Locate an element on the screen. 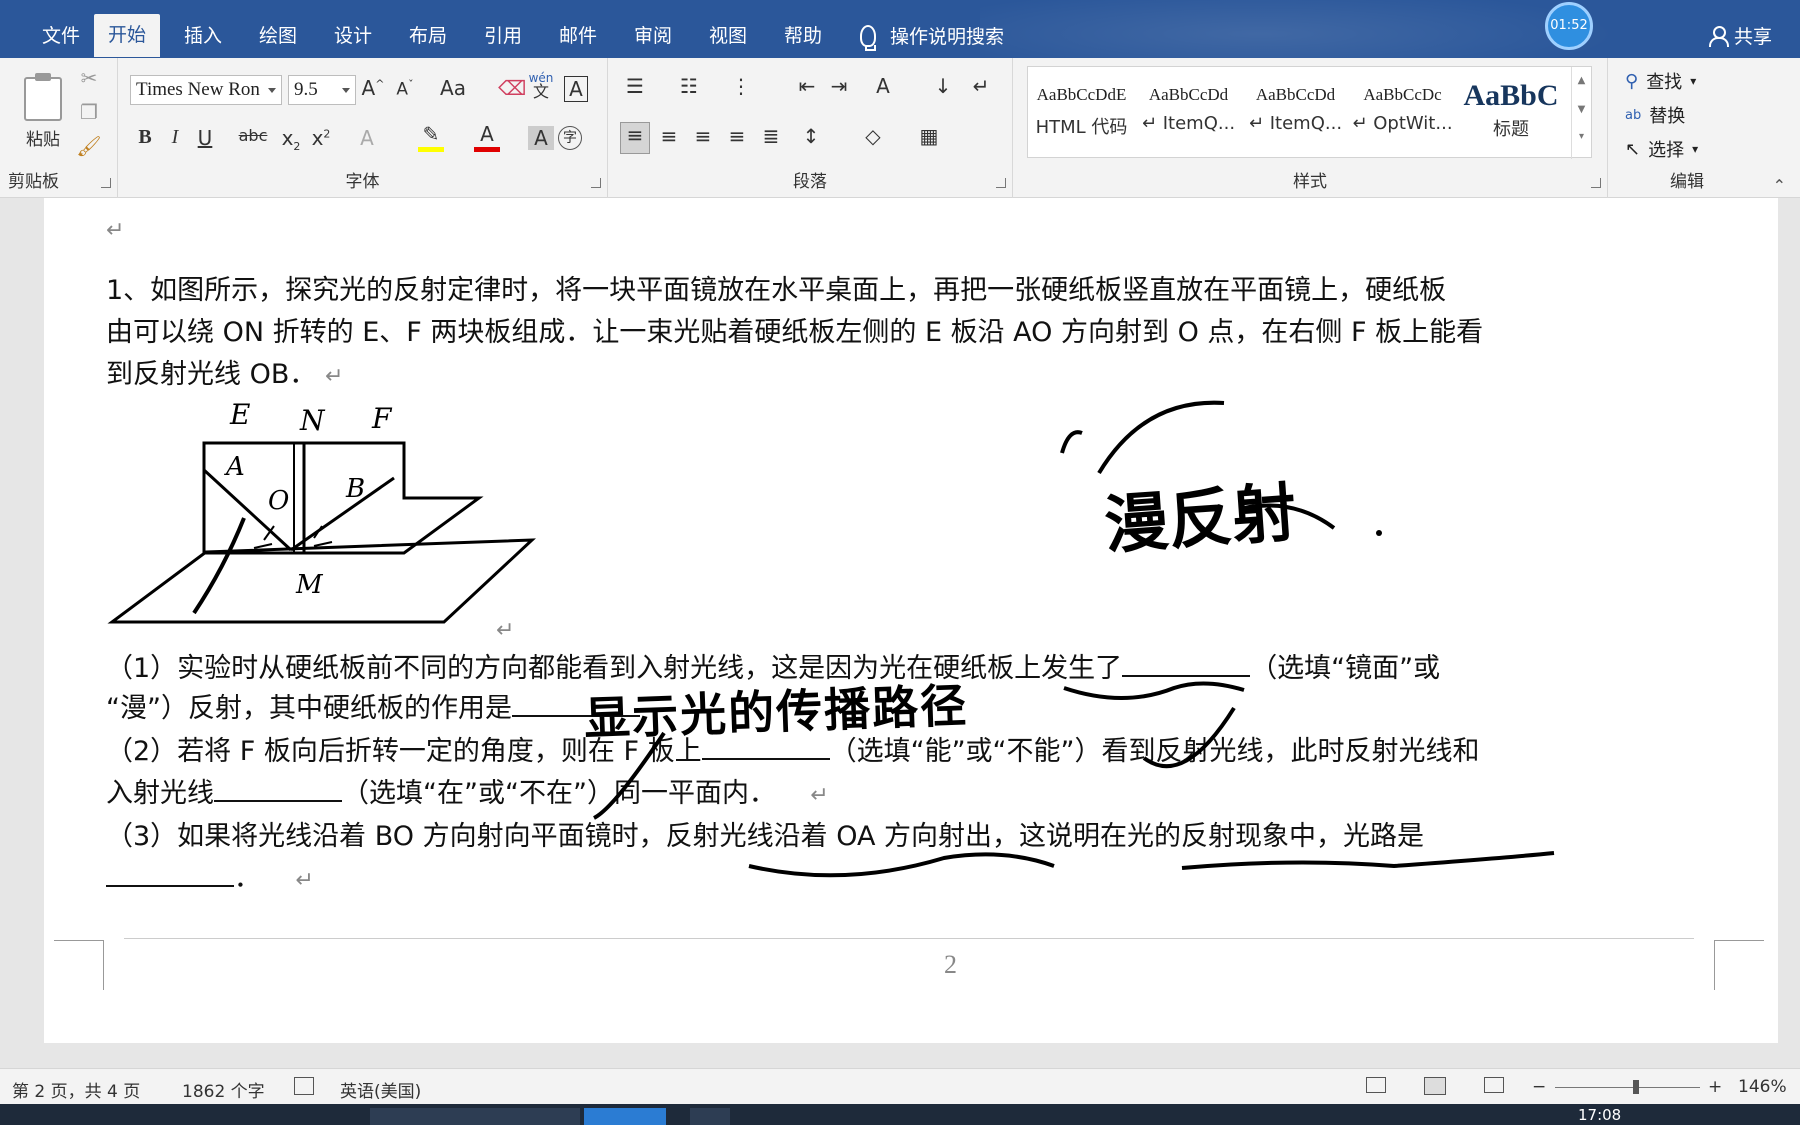  character-shading-icon: A is located at coordinates (541, 138).